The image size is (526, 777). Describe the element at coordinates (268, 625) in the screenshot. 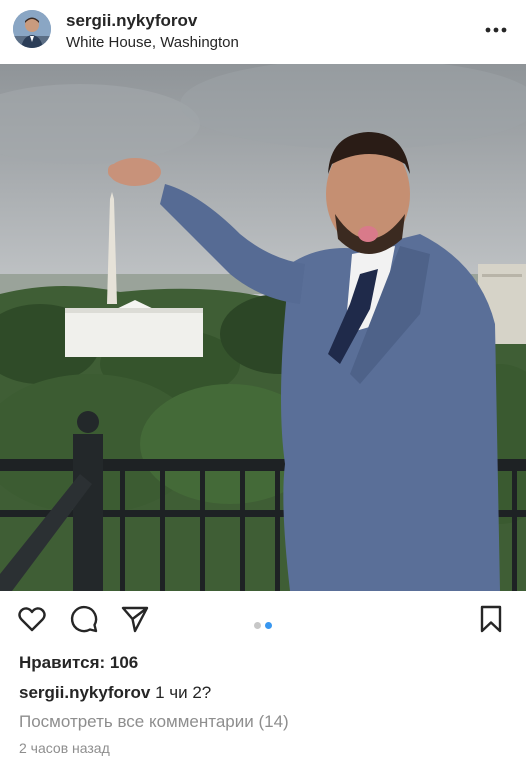

I see `carousel-dot-active` at that location.